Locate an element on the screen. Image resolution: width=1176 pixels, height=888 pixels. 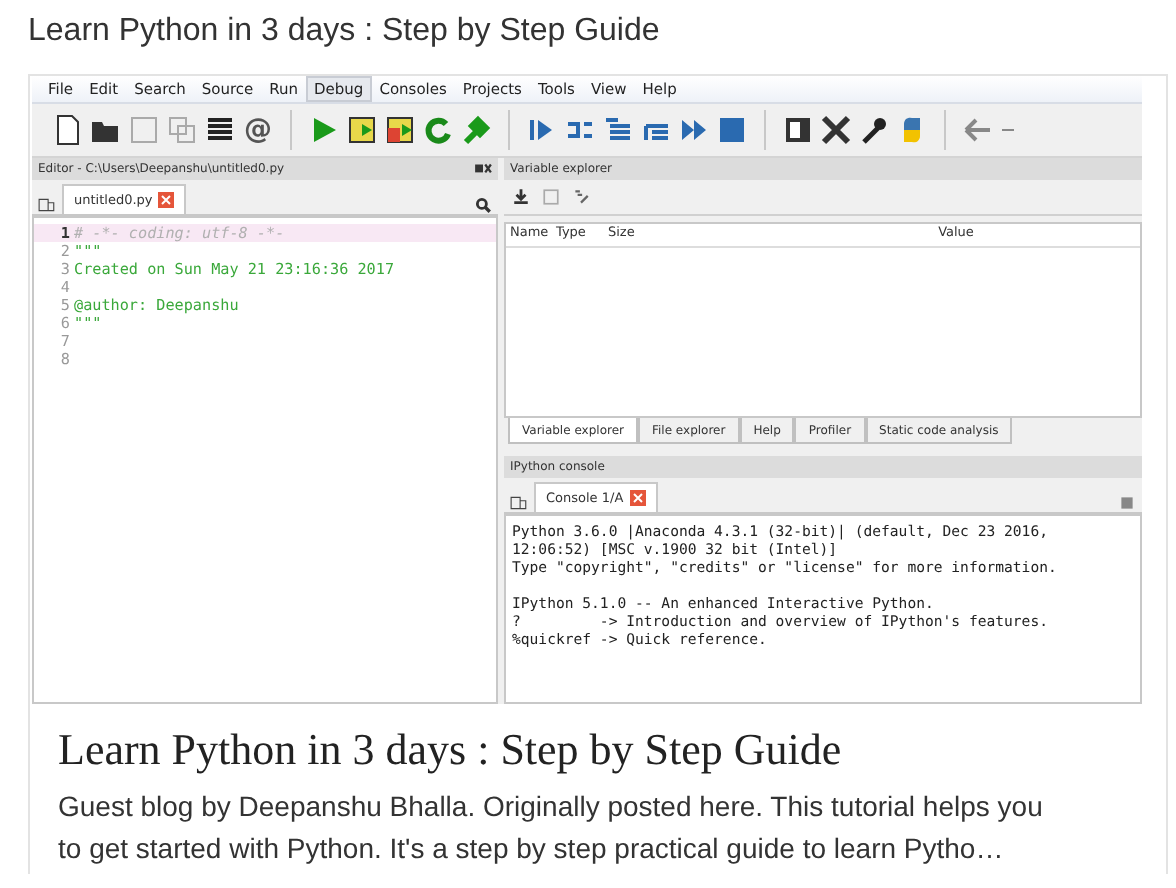
run-cell-advance-icon is located at coordinates (400, 130).